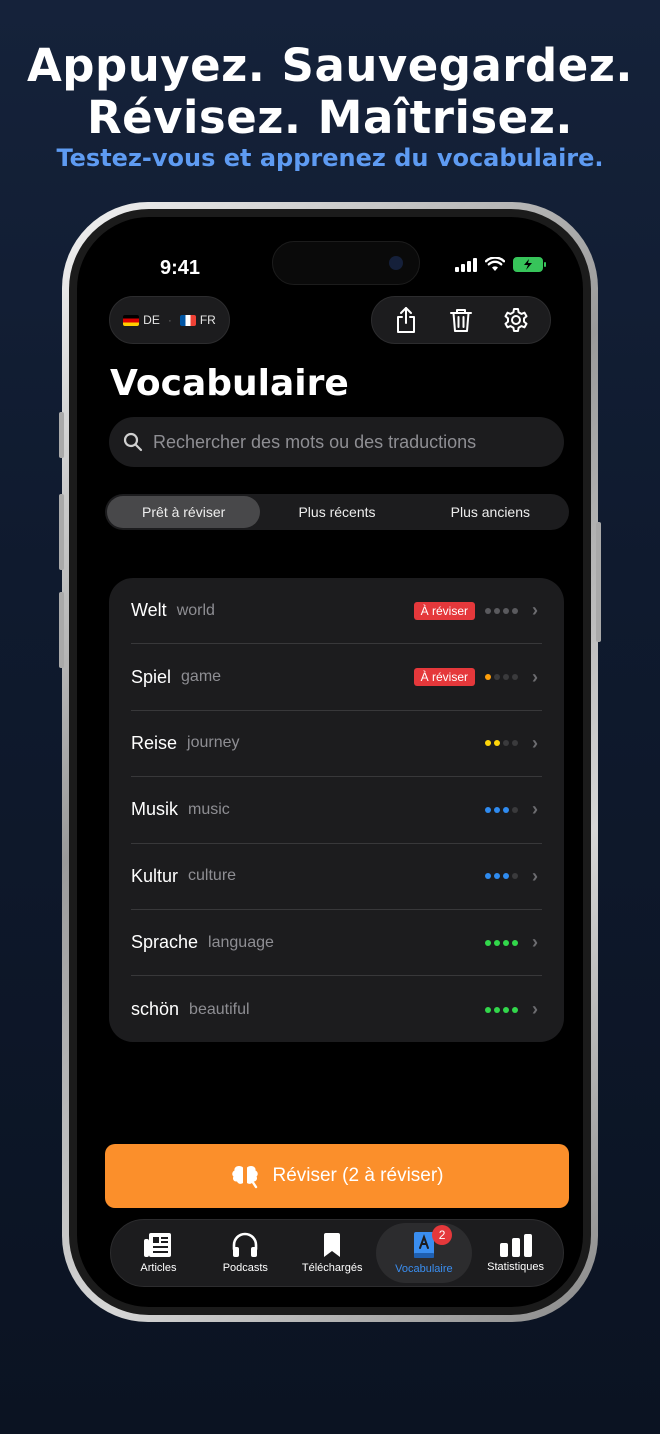  Describe the element at coordinates (515, 1245) in the screenshot. I see `bar-chart-icon` at that location.